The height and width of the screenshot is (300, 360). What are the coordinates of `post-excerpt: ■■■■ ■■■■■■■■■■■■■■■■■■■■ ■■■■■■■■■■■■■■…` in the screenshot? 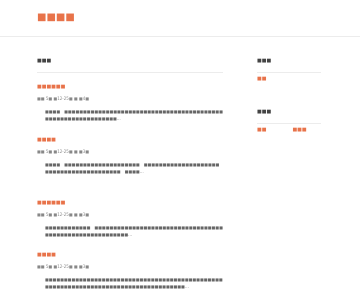 It's located at (134, 168).